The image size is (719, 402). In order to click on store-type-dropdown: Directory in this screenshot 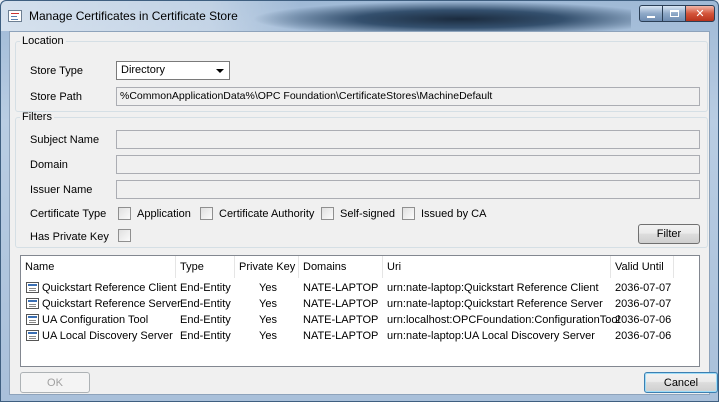, I will do `click(173, 70)`.